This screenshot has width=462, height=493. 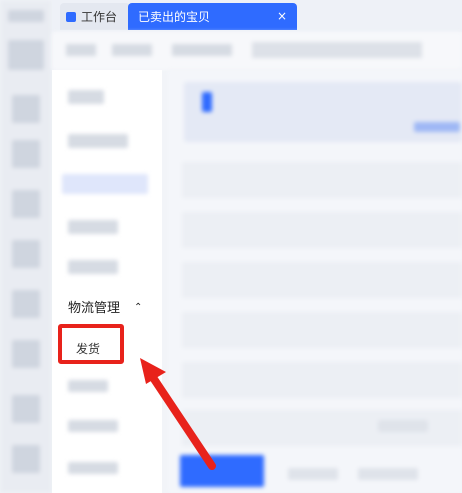 What do you see at coordinates (282, 16) in the screenshot?
I see `close-icon: ×` at bounding box center [282, 16].